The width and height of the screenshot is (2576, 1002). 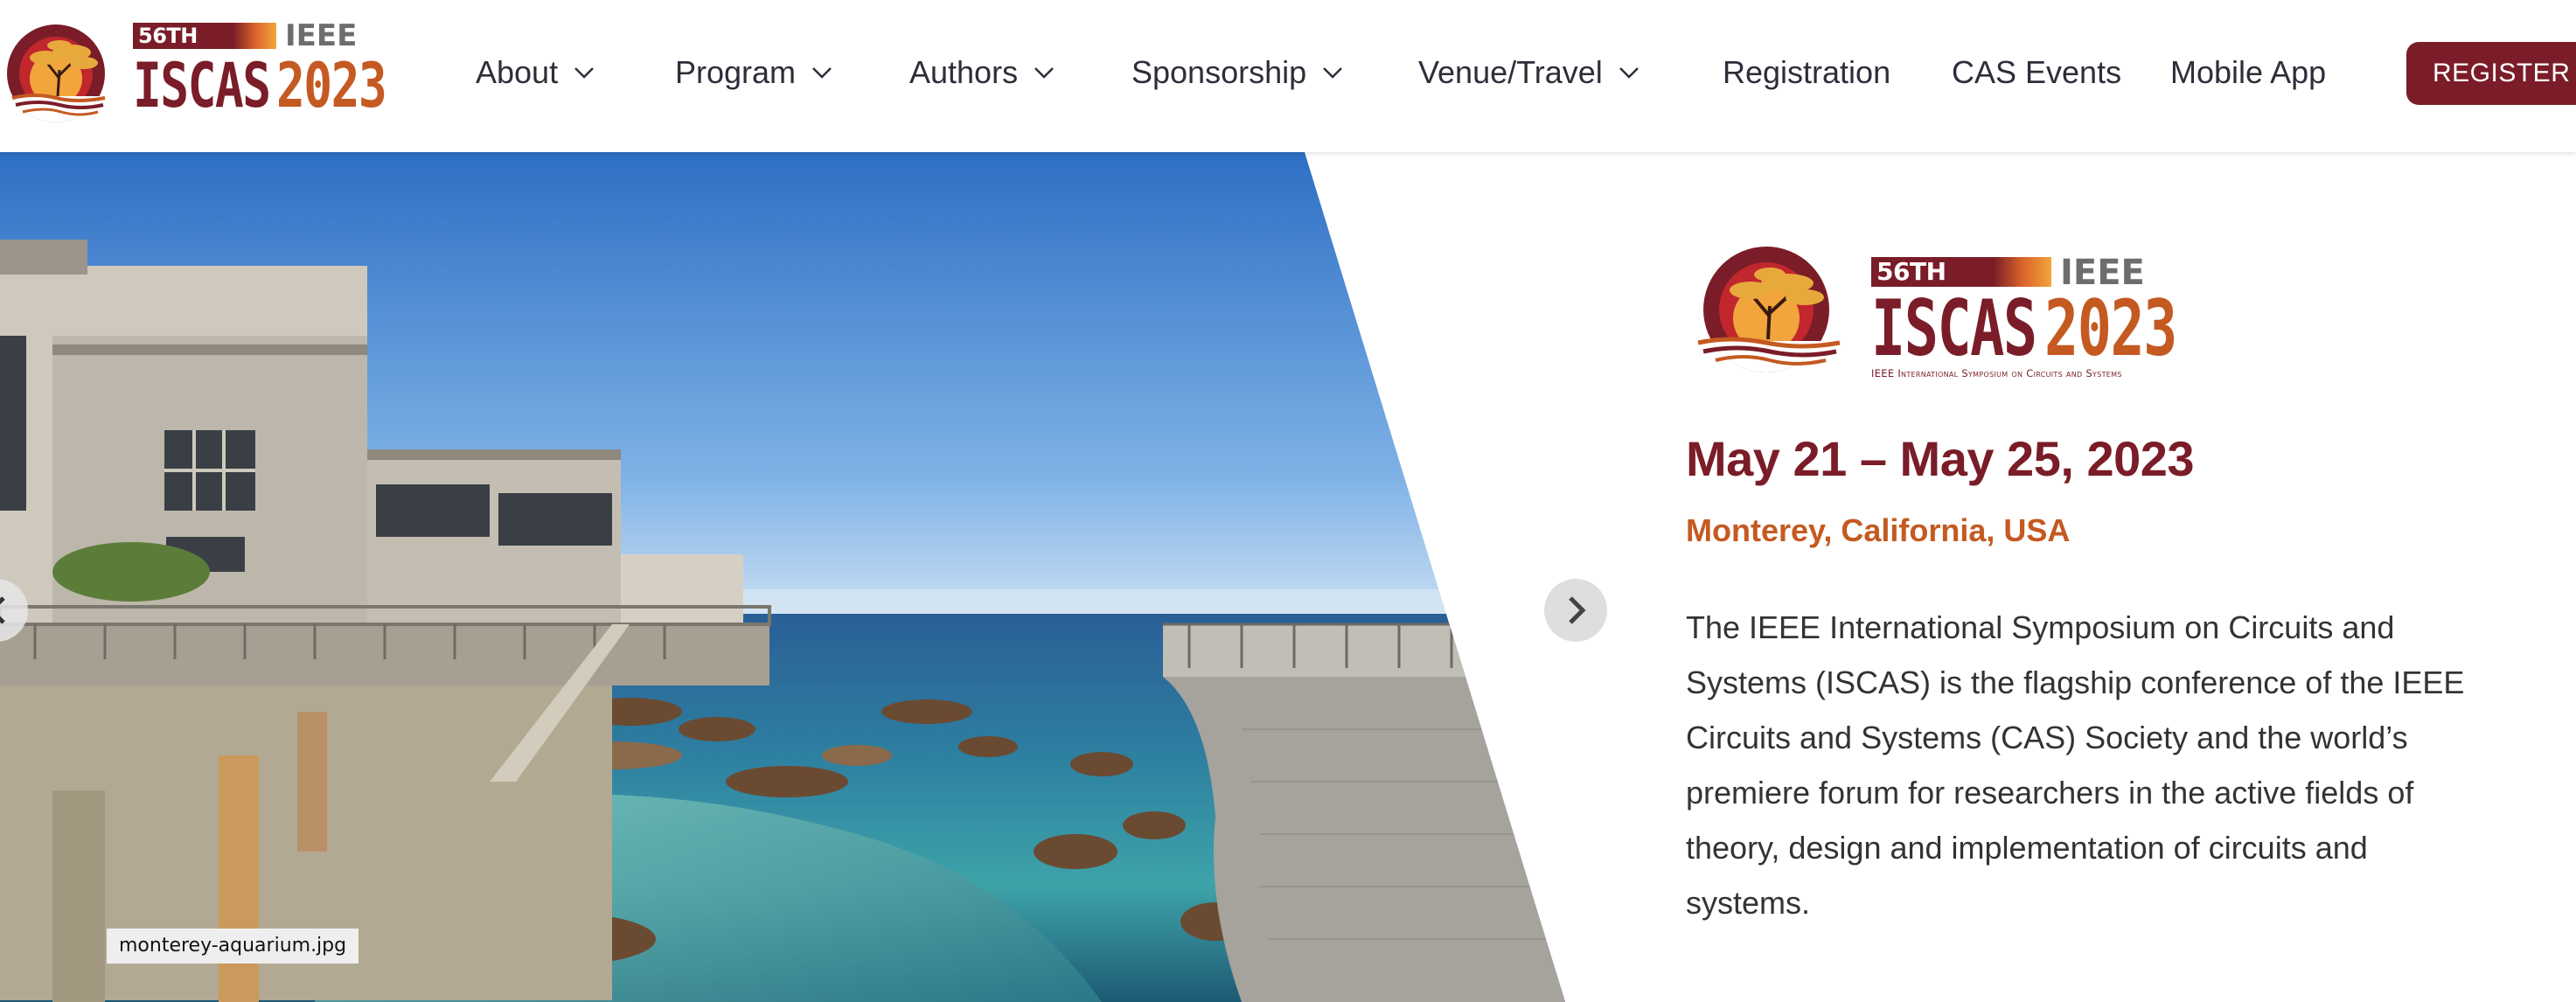 I want to click on nav-item-sponsorship: Sponsorship, so click(x=1237, y=72).